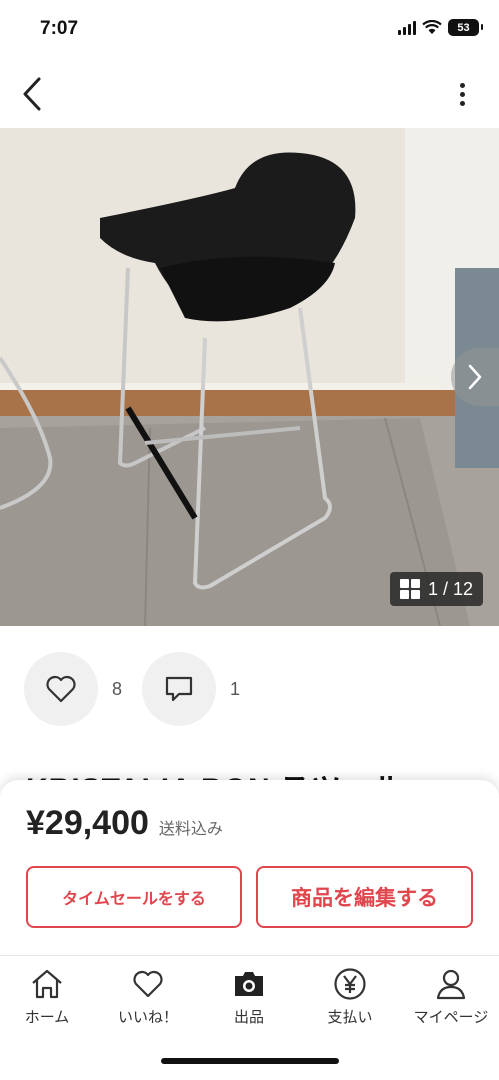 The height and width of the screenshot is (1080, 499). I want to click on cellular-signal-icon, so click(407, 27).